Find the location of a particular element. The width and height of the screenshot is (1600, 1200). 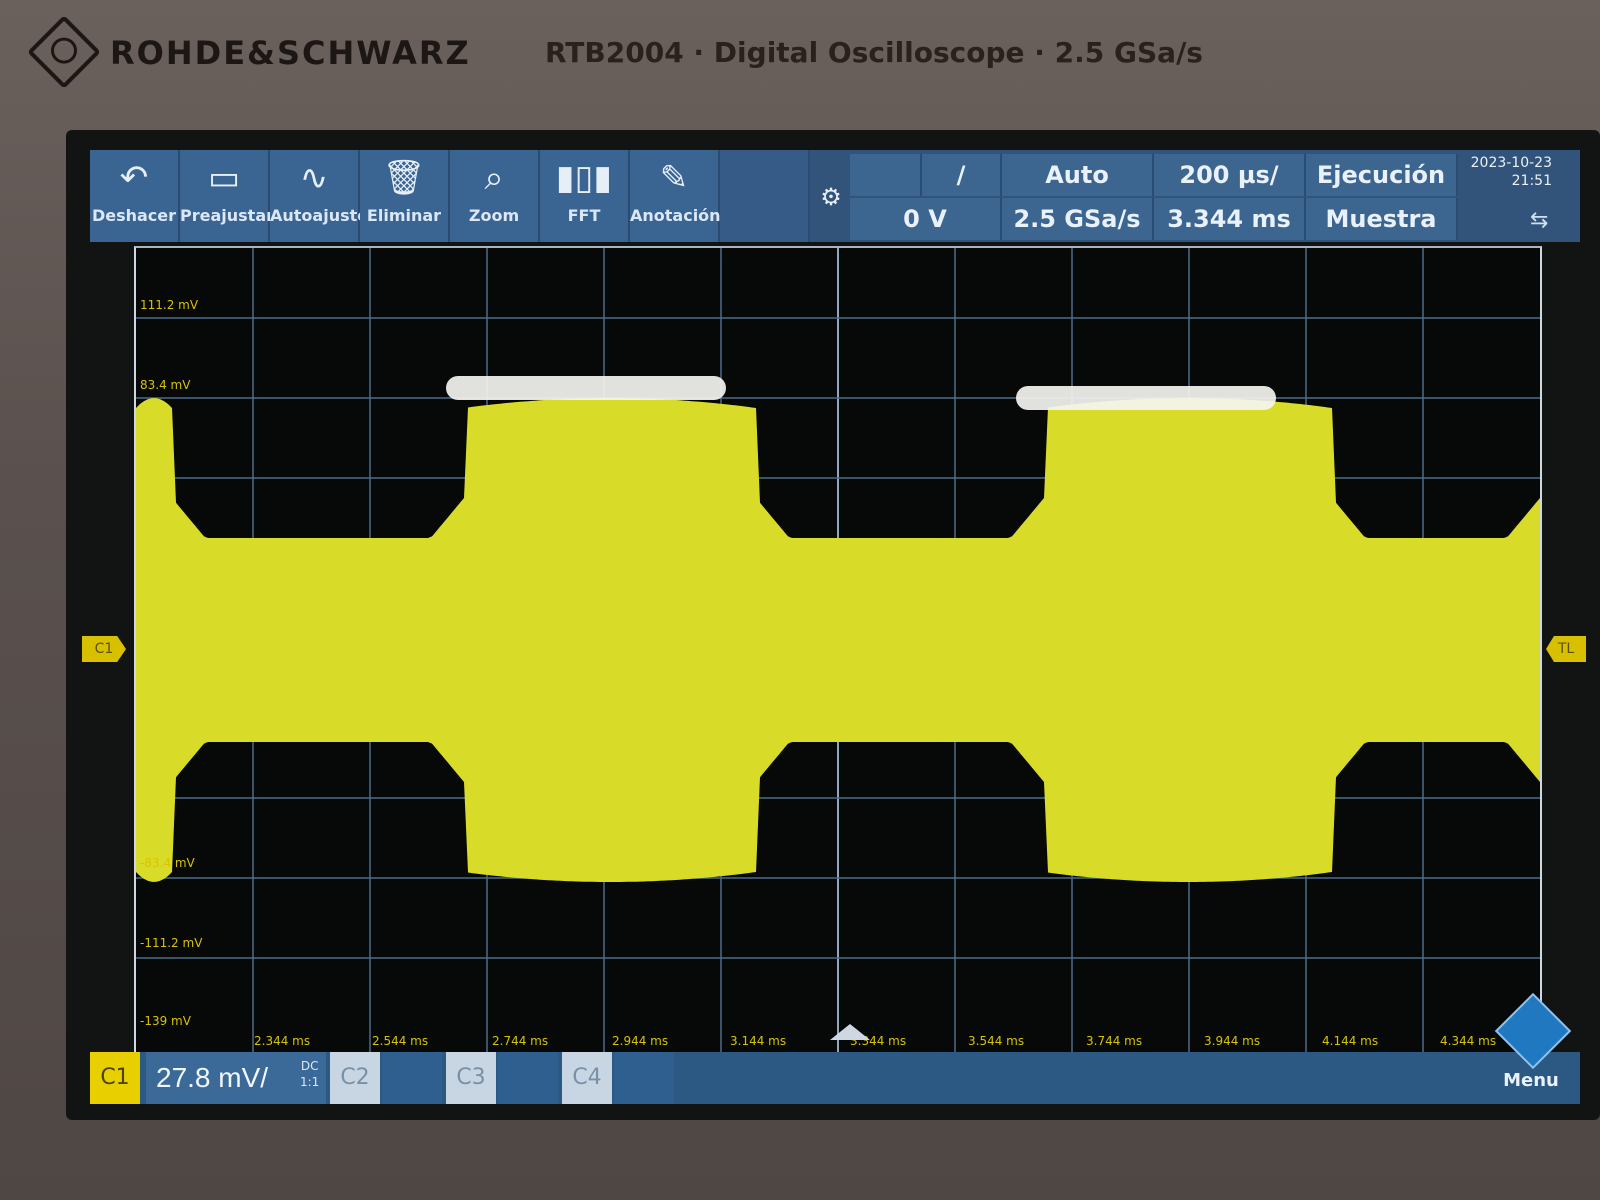

autoset-label: Autoajuste is located at coordinates (319, 215).